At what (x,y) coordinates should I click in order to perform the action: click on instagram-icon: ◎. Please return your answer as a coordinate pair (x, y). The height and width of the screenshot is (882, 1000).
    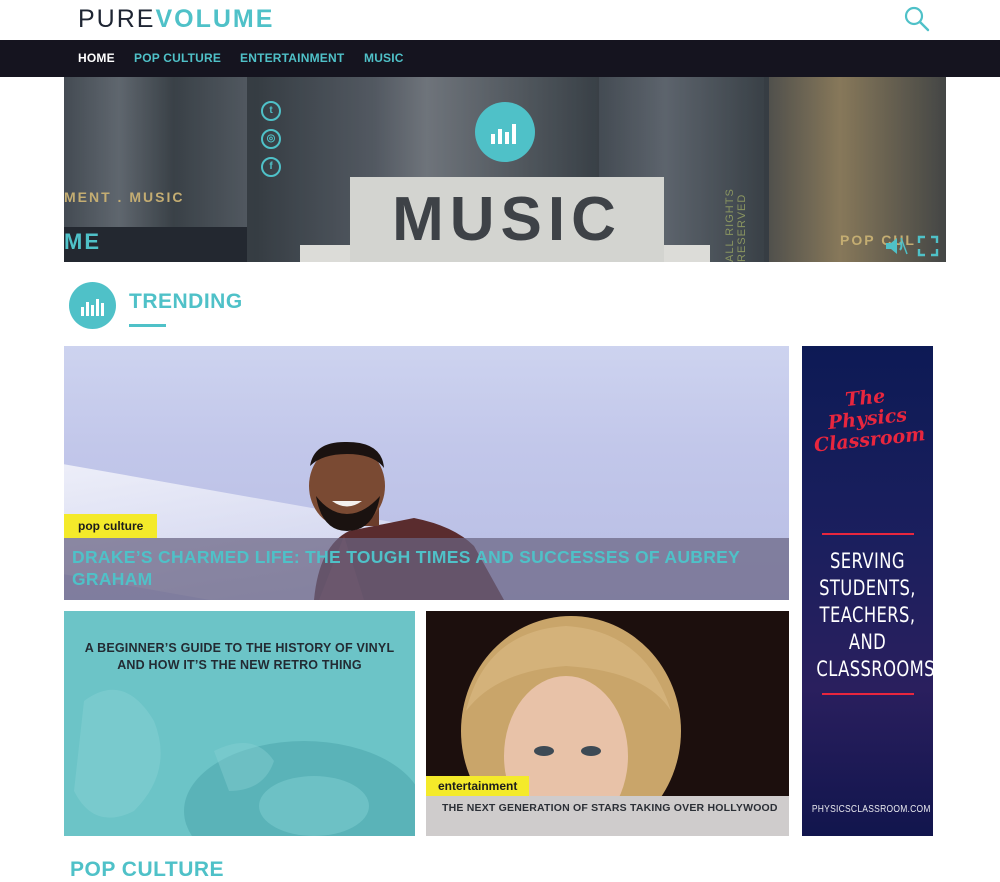
    Looking at the image, I should click on (271, 139).